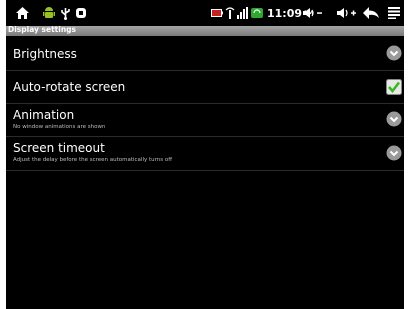 This screenshot has height=309, width=410. I want to click on setting-animation: Animation No window animations are shown, so click(205, 120).